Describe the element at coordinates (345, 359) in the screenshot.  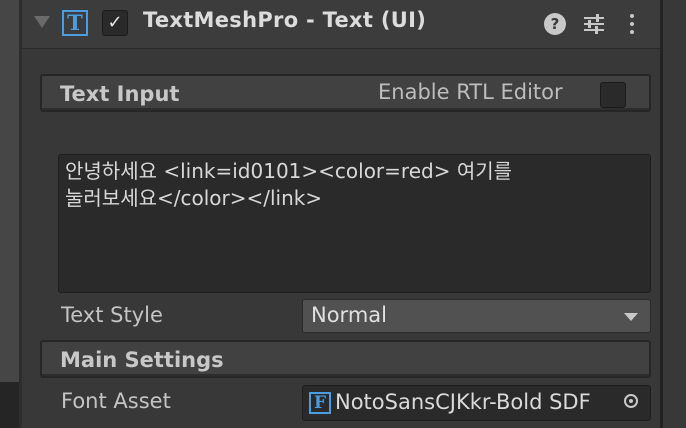
I see `main-settings-section: Main Settings` at that location.